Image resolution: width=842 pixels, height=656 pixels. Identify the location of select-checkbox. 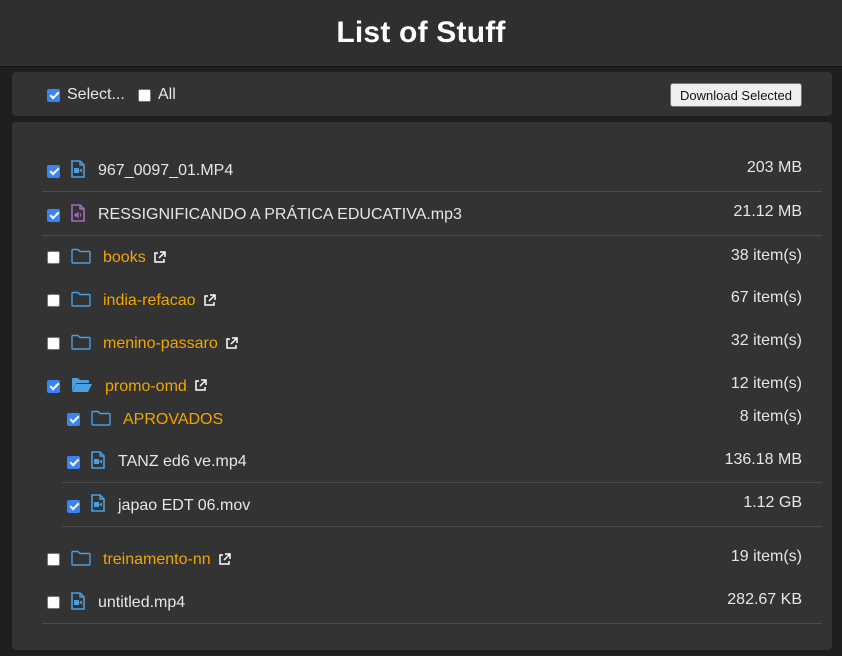
(53, 95).